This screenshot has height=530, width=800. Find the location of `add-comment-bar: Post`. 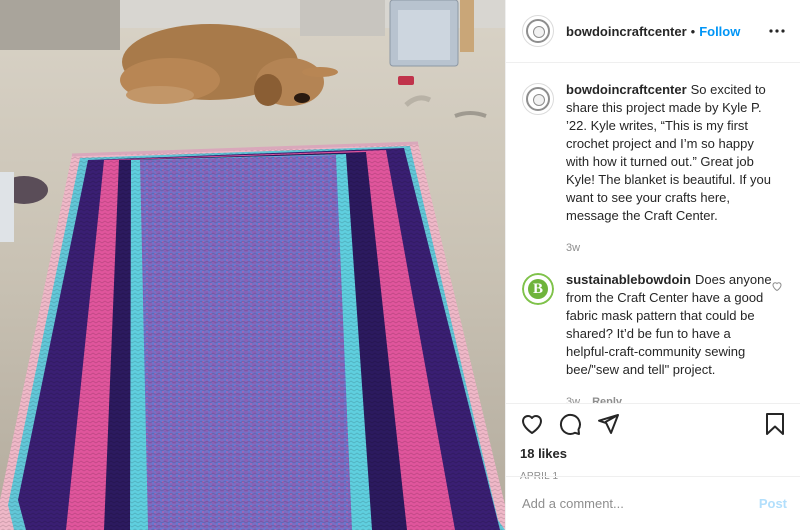

add-comment-bar: Post is located at coordinates (653, 503).